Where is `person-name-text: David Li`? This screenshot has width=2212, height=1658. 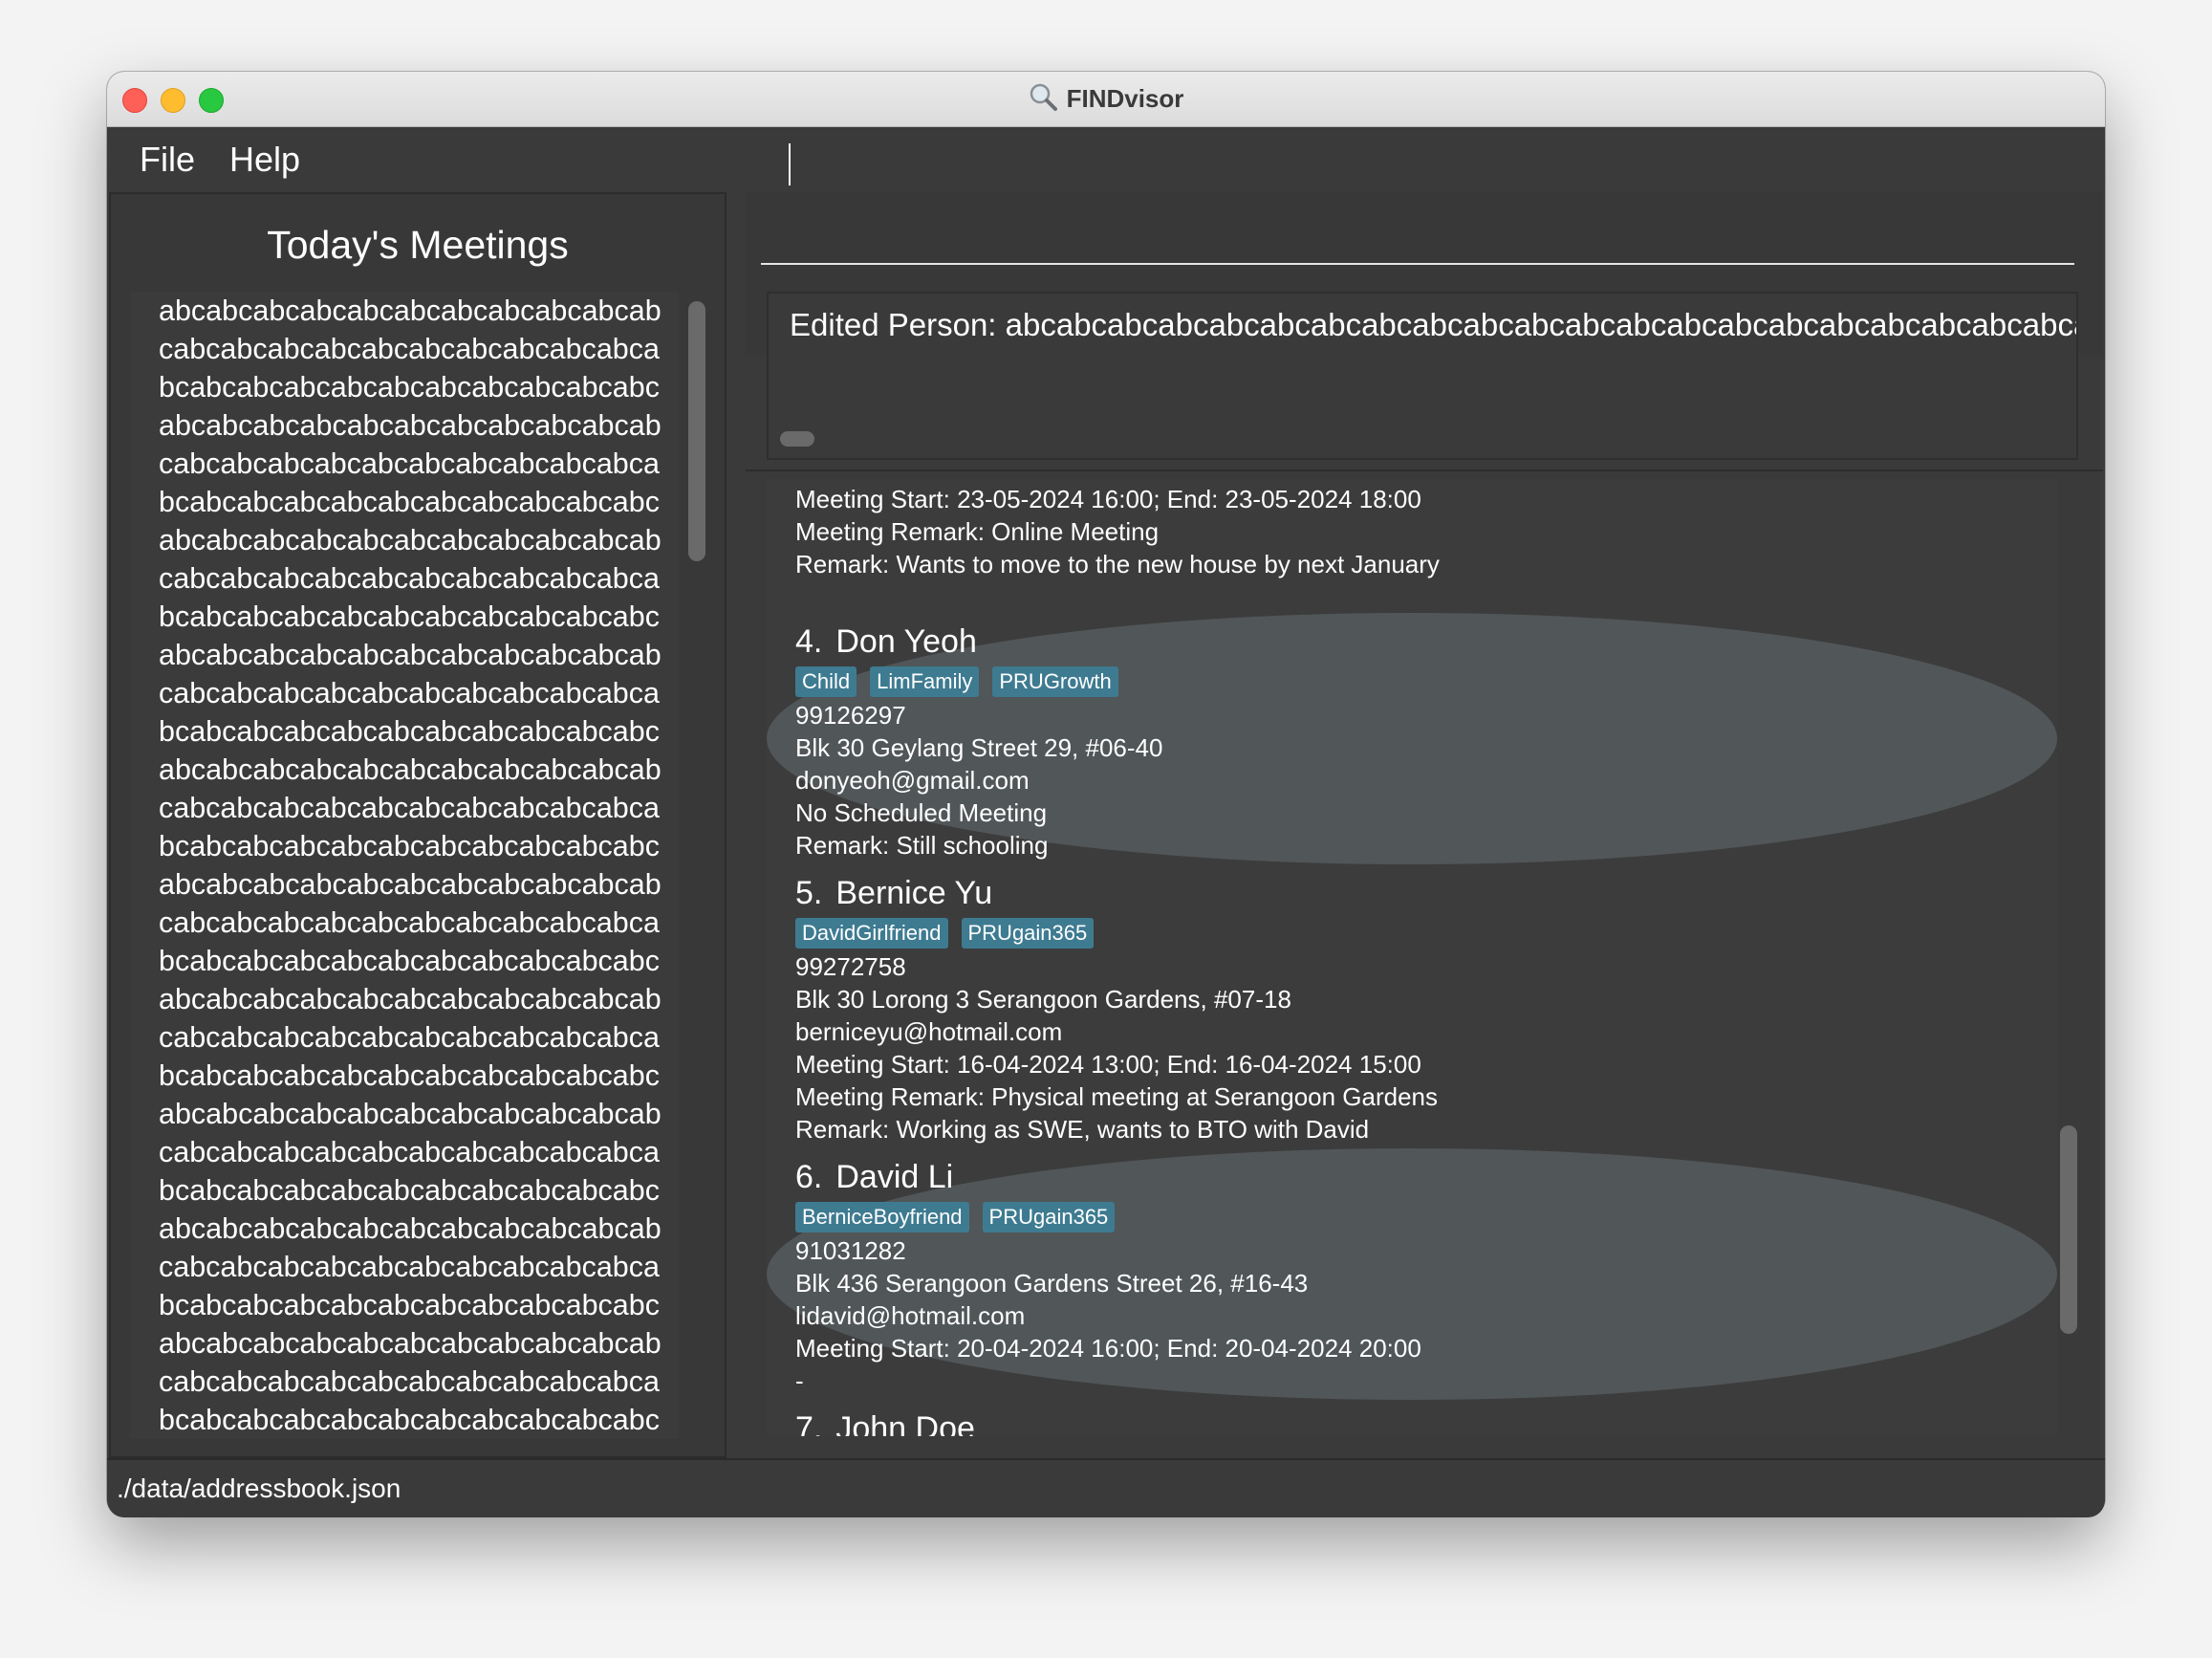 person-name-text: David Li is located at coordinates (894, 1177).